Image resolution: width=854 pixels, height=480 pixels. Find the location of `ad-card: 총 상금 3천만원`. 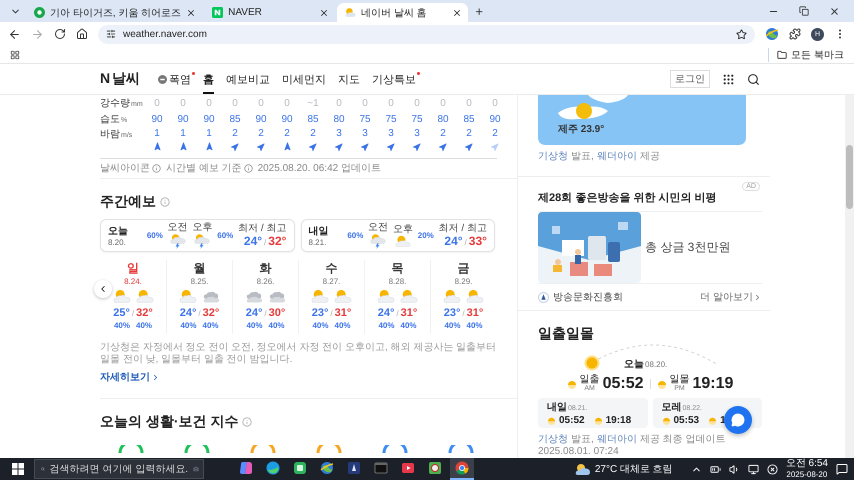

ad-card: 총 상금 3천만원 is located at coordinates (650, 247).